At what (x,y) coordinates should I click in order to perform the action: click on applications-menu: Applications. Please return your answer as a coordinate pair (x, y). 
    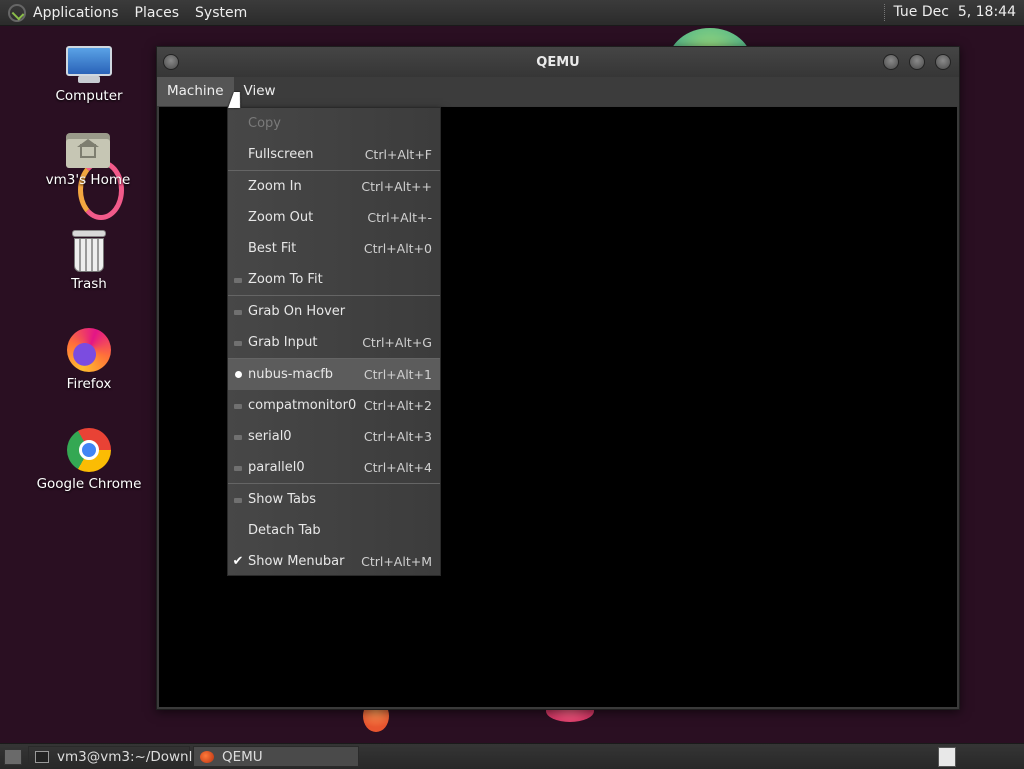
    Looking at the image, I should click on (63, 12).